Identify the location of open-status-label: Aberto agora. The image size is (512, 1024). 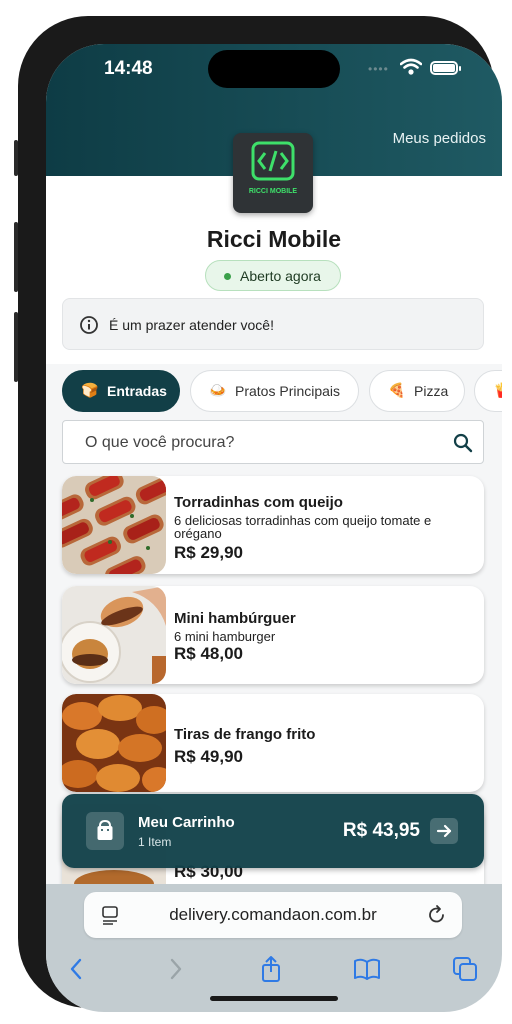
(280, 276).